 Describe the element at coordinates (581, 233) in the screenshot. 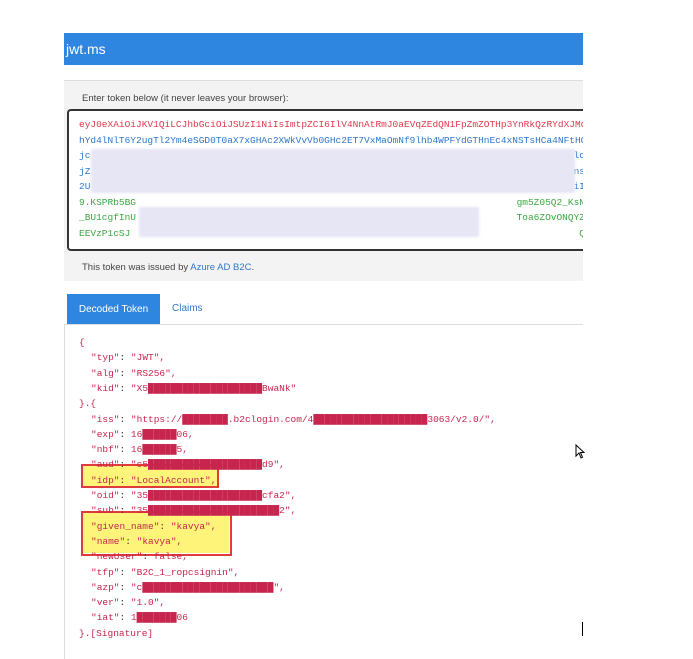

I see `token-line-tail: Q` at that location.